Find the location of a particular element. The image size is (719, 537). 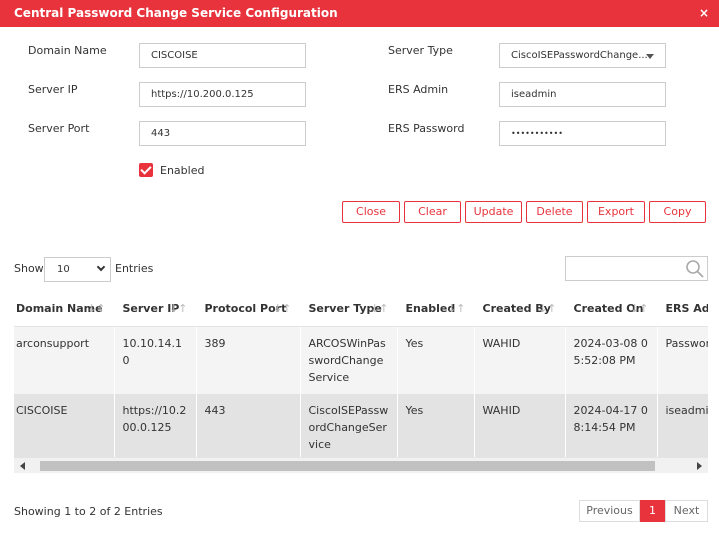

domain-name-label: Domain Name is located at coordinates (67, 50).